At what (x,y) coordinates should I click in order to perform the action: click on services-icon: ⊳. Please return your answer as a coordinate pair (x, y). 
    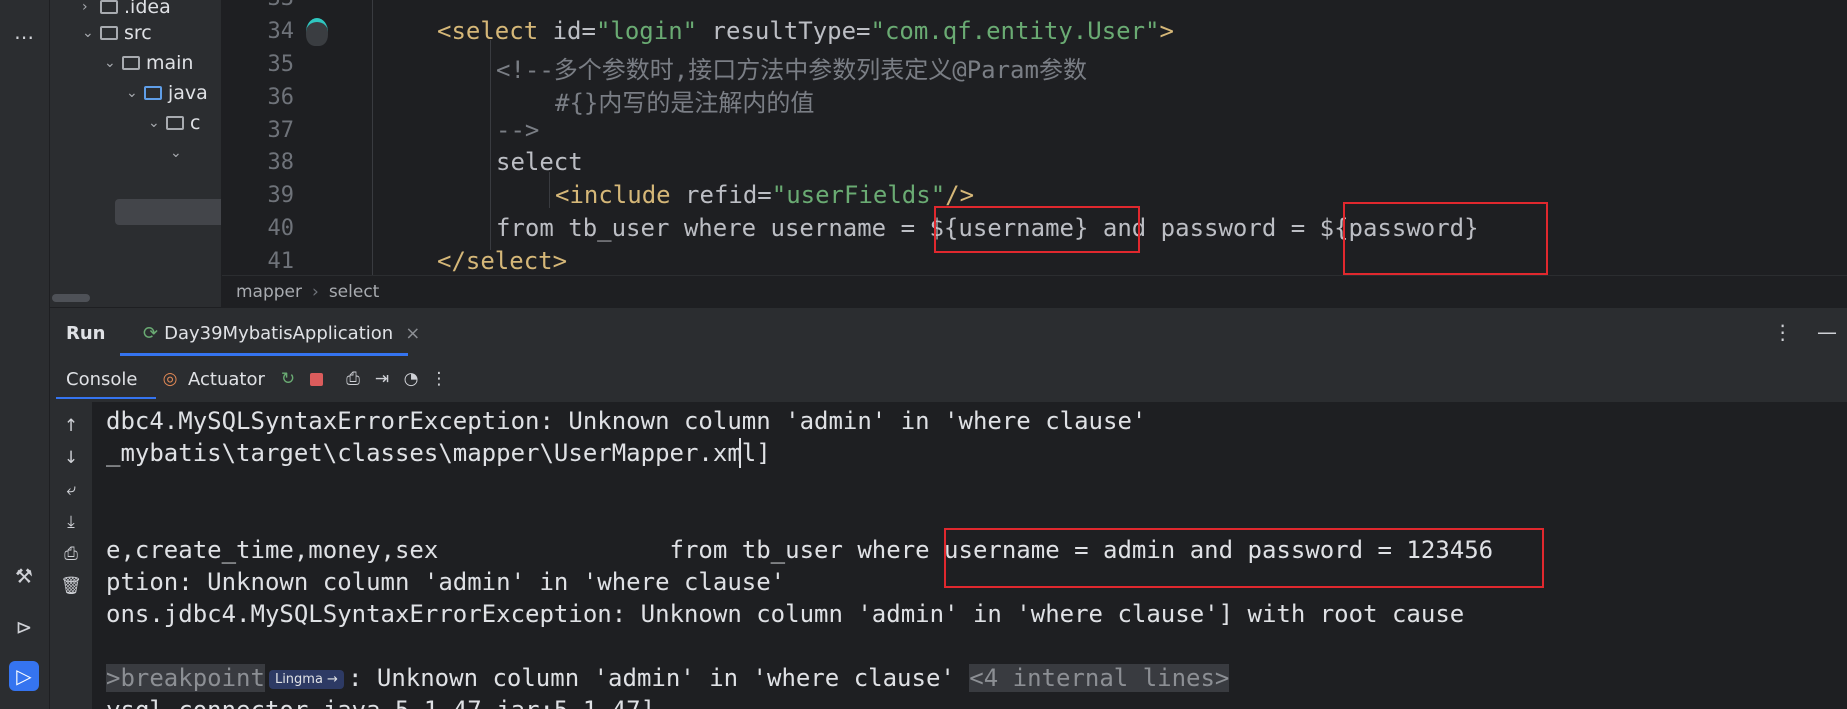
    Looking at the image, I should click on (24, 627).